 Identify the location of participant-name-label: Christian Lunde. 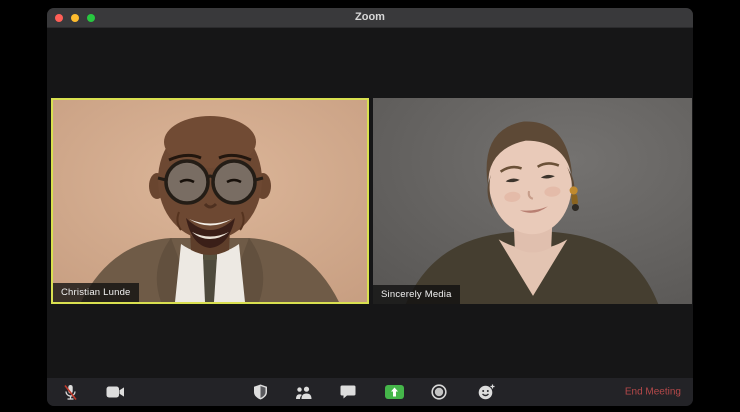
(96, 292).